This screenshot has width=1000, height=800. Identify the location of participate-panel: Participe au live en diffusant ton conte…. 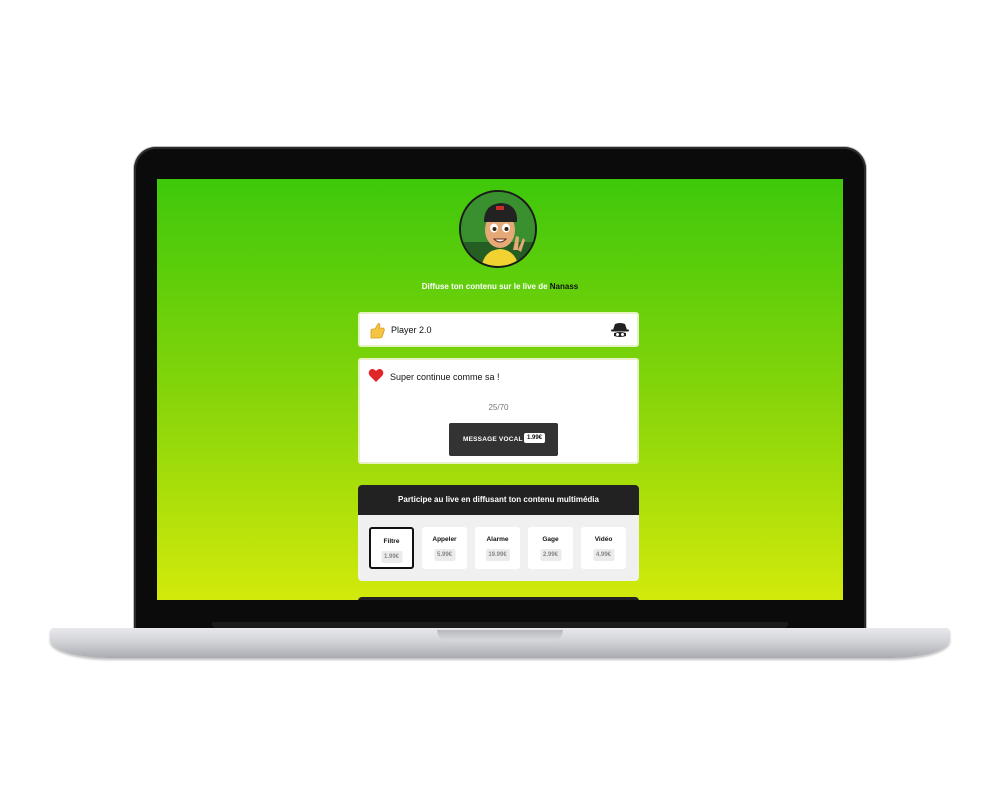
(498, 533).